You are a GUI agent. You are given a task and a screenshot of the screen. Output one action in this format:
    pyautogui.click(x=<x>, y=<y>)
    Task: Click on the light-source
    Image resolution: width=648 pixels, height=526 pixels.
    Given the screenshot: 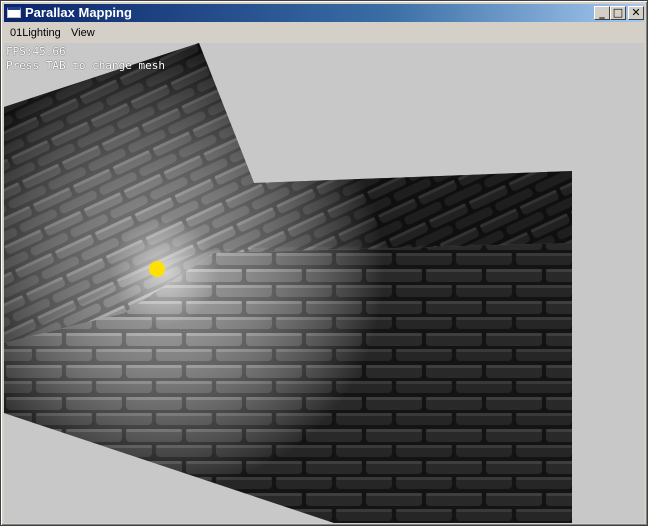 What is the action you would take?
    pyautogui.click(x=157, y=269)
    